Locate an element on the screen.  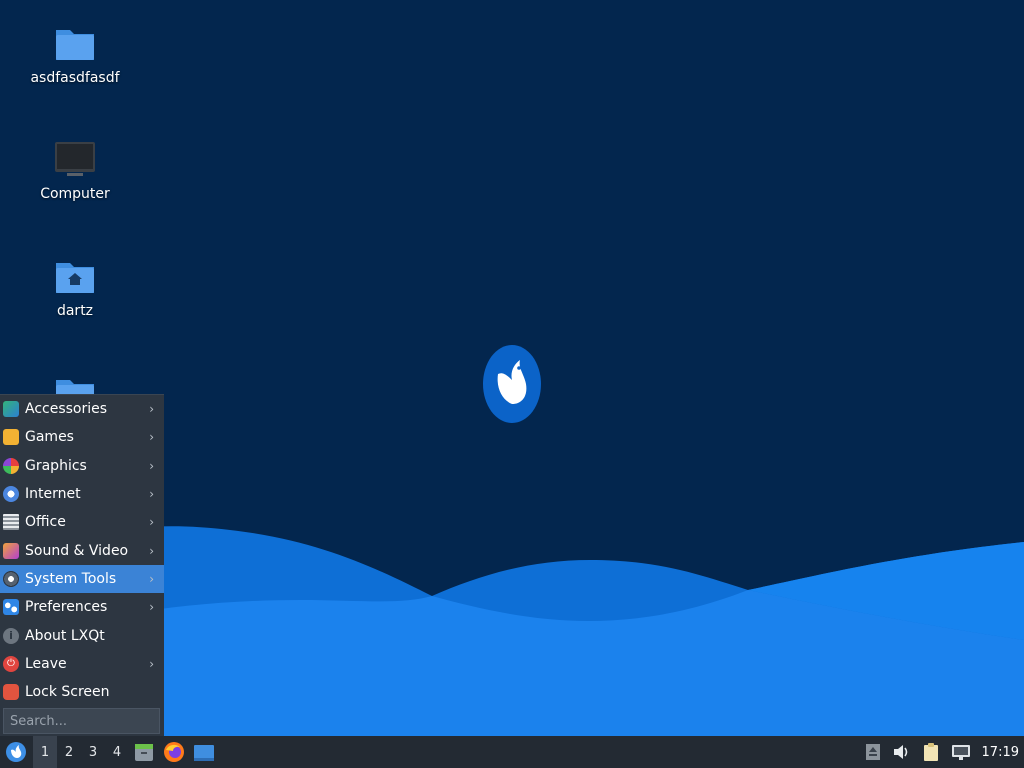
menu-item-label: About LXQt is located at coordinates (65, 635).